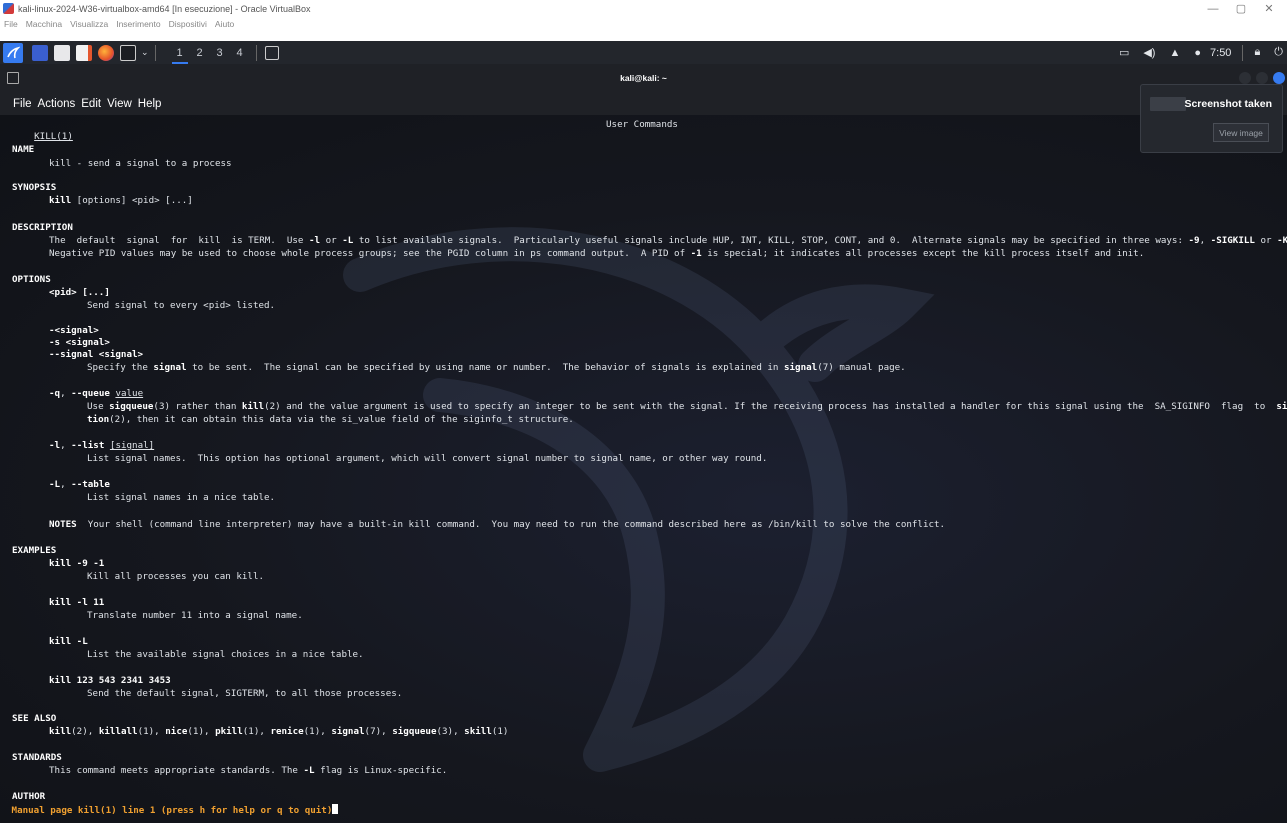  What do you see at coordinates (195, 615) in the screenshot?
I see `example-2-desc: Translate number 11 into a signal name.` at bounding box center [195, 615].